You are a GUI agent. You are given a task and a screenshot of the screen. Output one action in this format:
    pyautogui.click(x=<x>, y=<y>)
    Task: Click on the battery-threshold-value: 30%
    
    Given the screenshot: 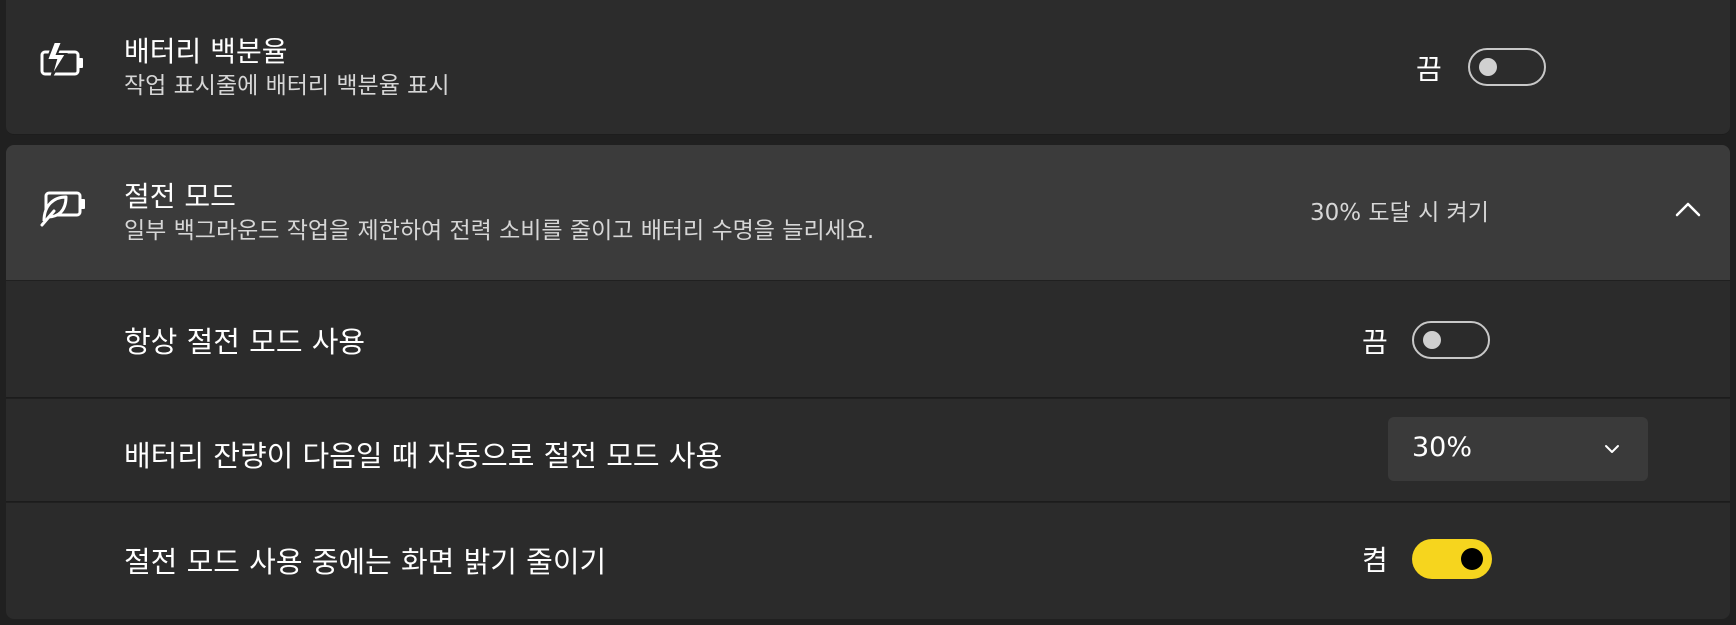 What is the action you would take?
    pyautogui.click(x=1442, y=447)
    